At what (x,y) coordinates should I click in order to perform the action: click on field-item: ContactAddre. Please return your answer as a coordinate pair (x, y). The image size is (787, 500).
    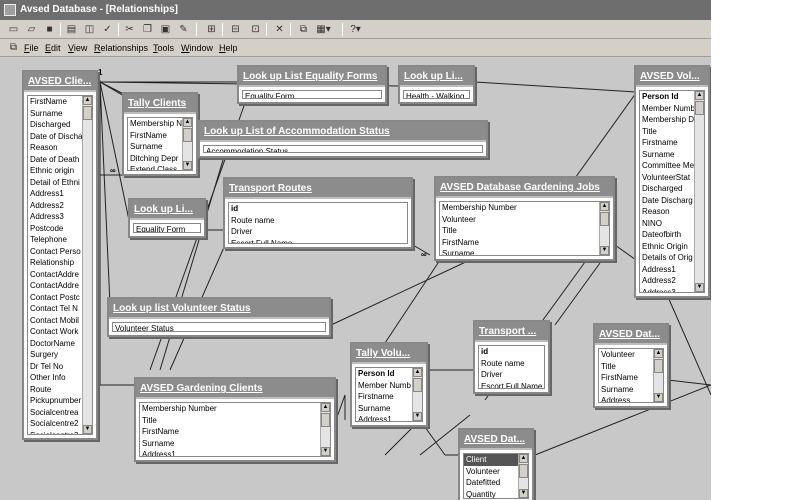
    Looking at the image, I should click on (55, 275).